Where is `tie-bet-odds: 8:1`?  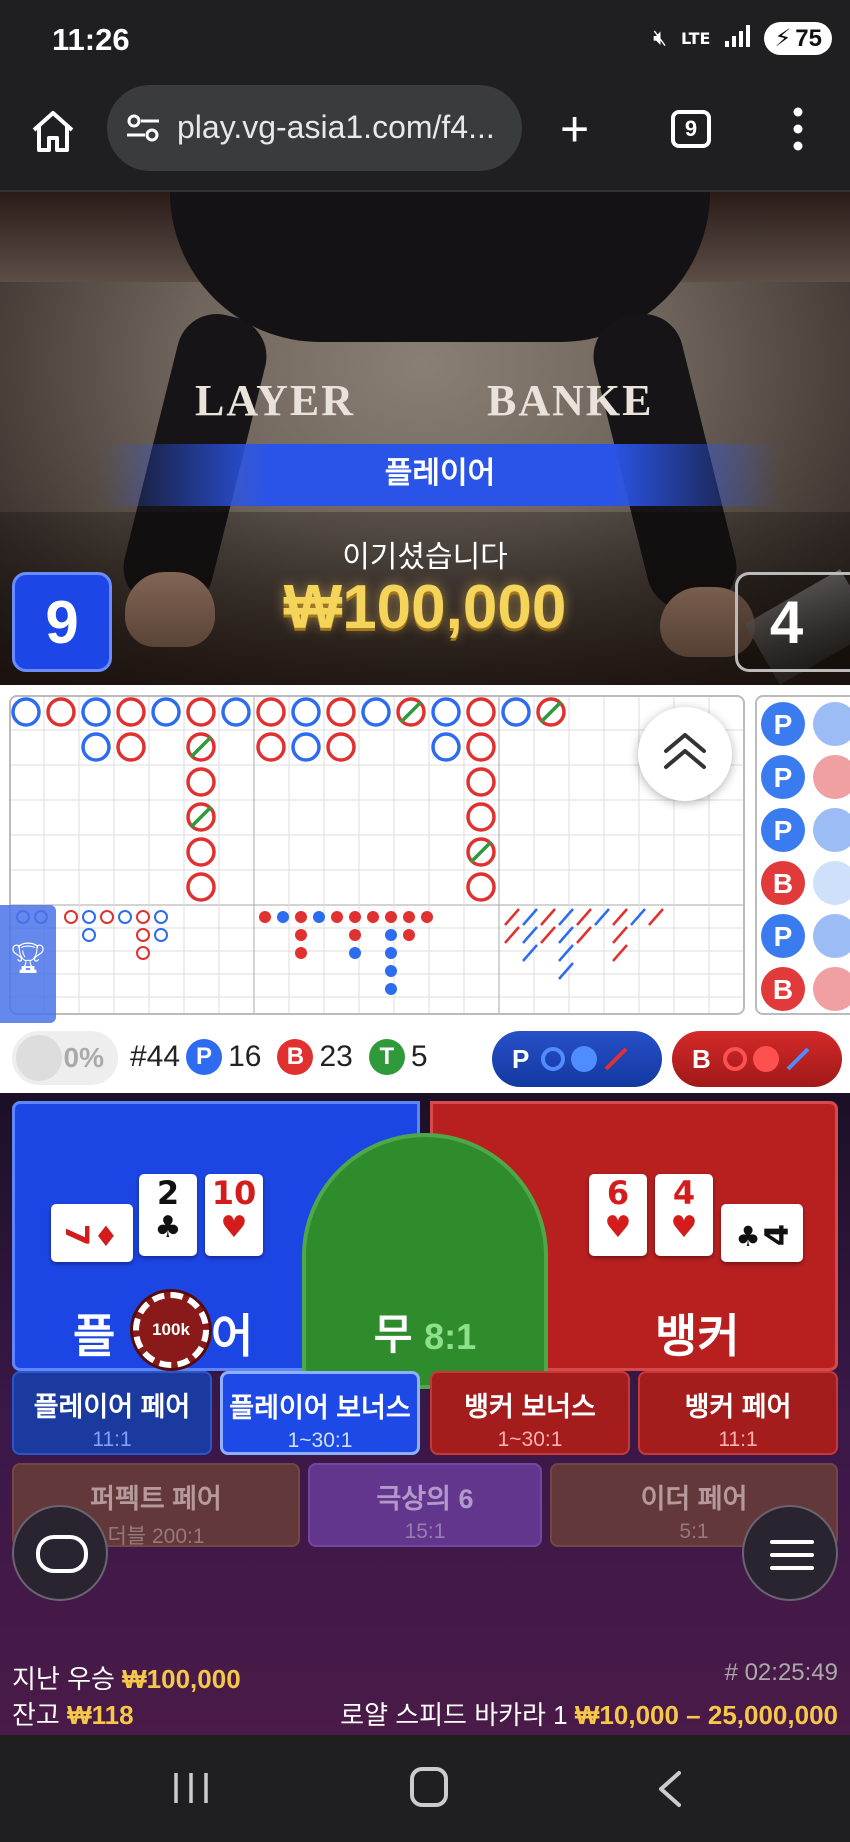 tie-bet-odds: 8:1 is located at coordinates (450, 1336).